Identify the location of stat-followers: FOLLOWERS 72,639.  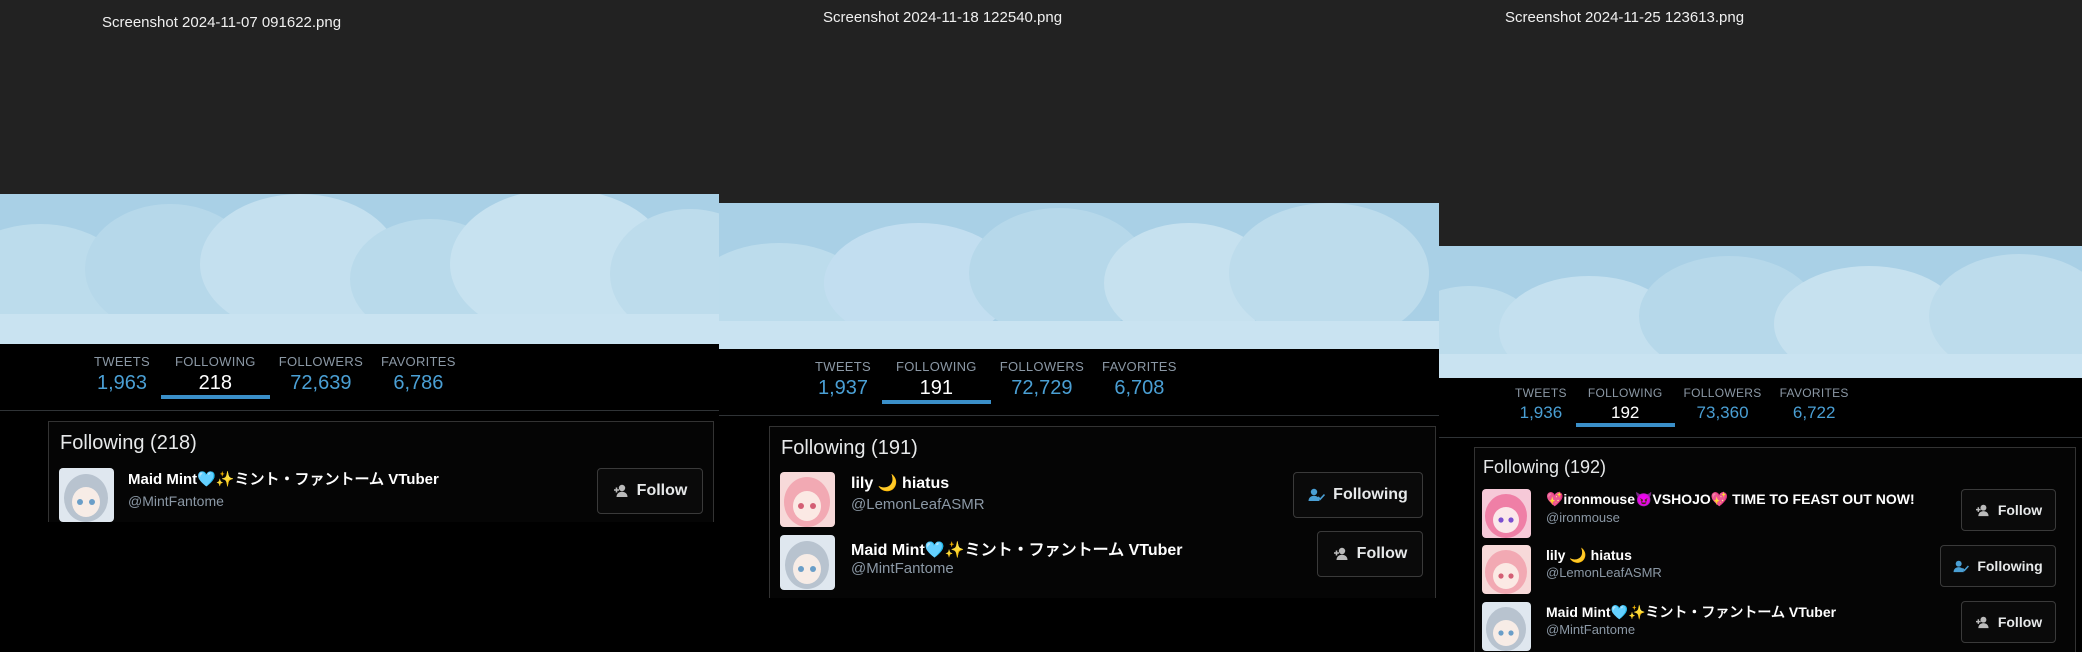
(321, 381).